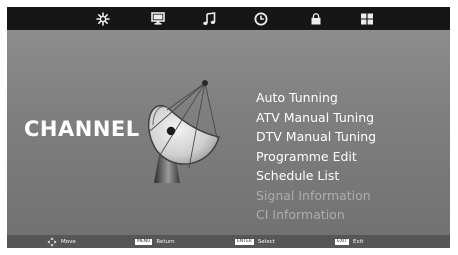 The width and height of the screenshot is (458, 255). Describe the element at coordinates (255, 241) in the screenshot. I see `hint-select: ENTER Select` at that location.